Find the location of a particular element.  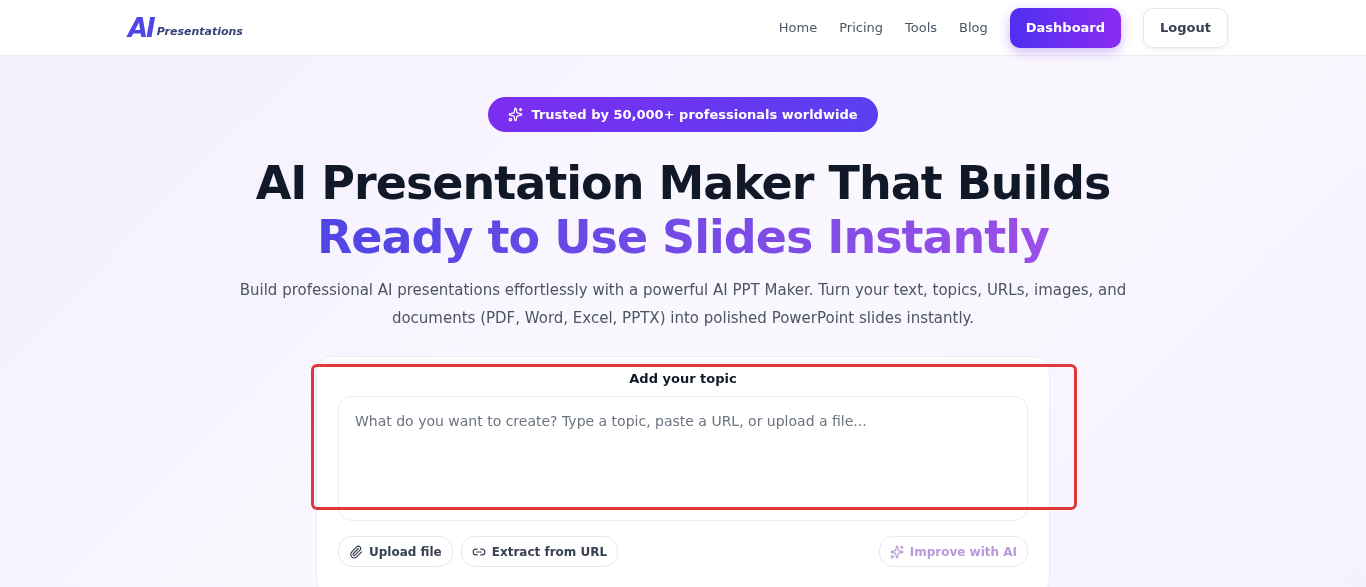

nav-link: Pricing is located at coordinates (861, 27).